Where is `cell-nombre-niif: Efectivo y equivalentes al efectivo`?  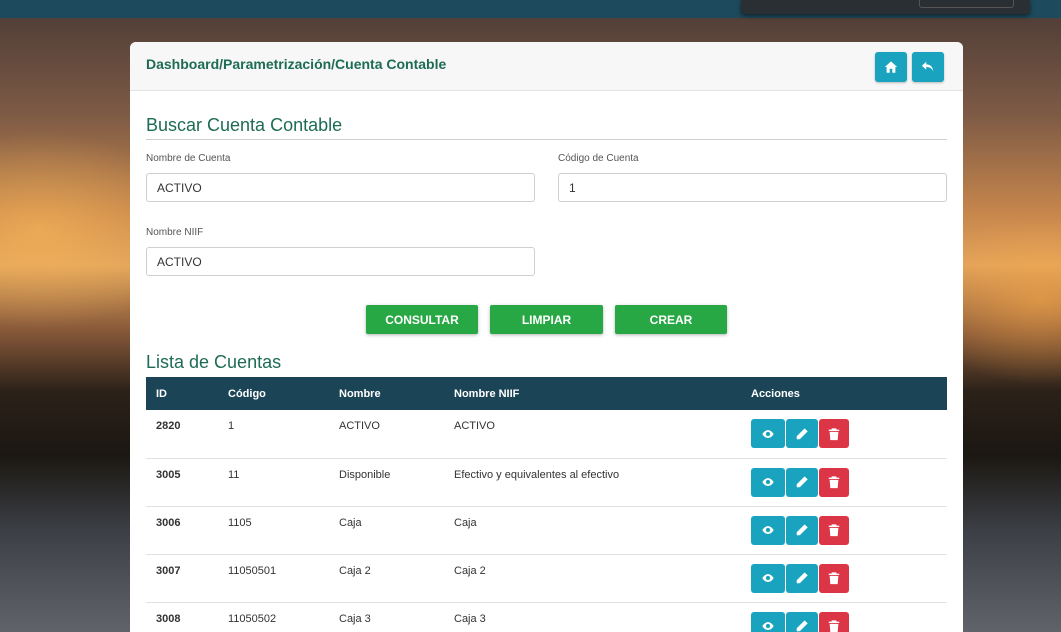 cell-nombre-niif: Efectivo y equivalentes al efectivo is located at coordinates (592, 482).